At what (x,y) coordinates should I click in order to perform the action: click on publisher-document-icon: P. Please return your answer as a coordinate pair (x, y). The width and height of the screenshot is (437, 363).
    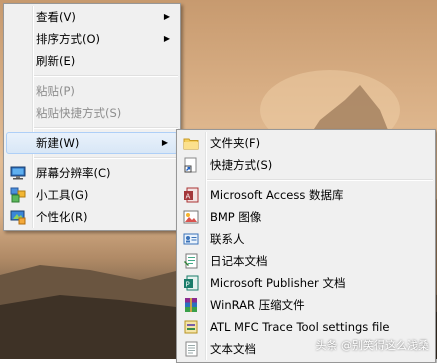
    Looking at the image, I should click on (191, 283).